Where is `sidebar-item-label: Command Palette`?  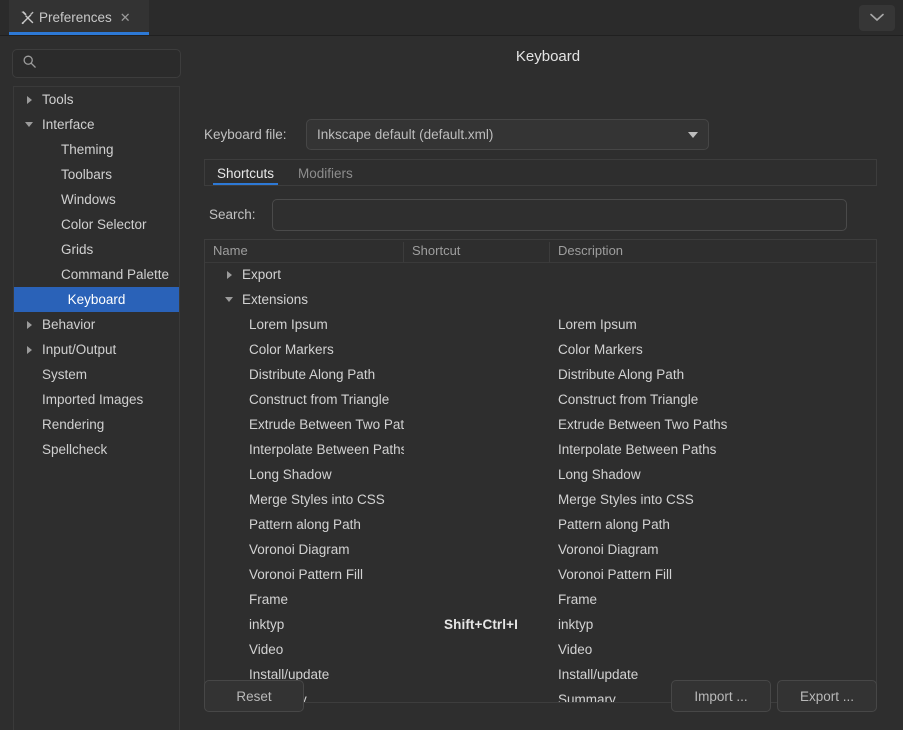
sidebar-item-label: Command Palette is located at coordinates (115, 274).